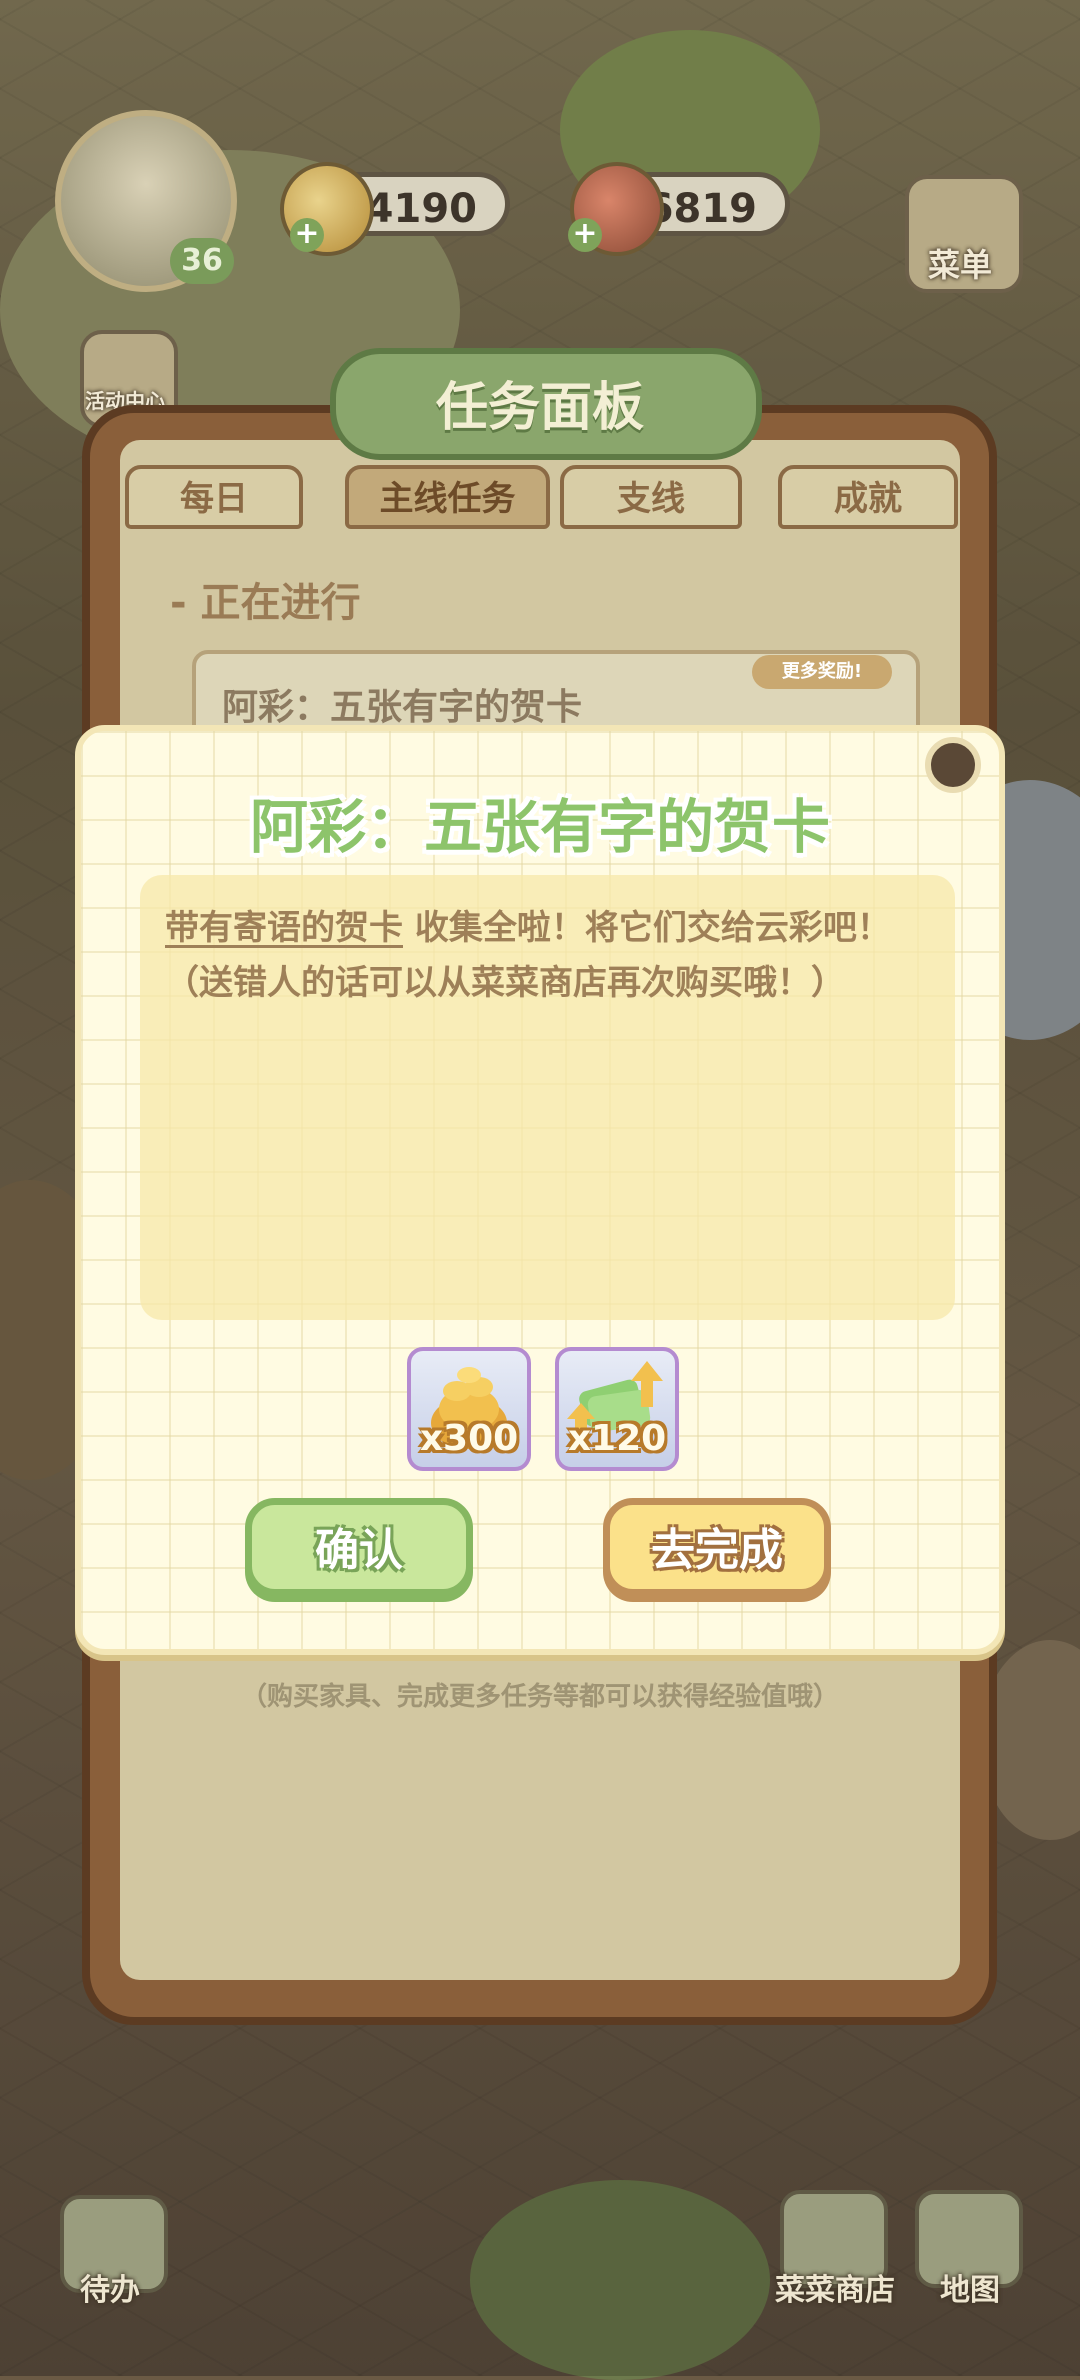  What do you see at coordinates (970, 2290) in the screenshot?
I see `map-label: 地图` at bounding box center [970, 2290].